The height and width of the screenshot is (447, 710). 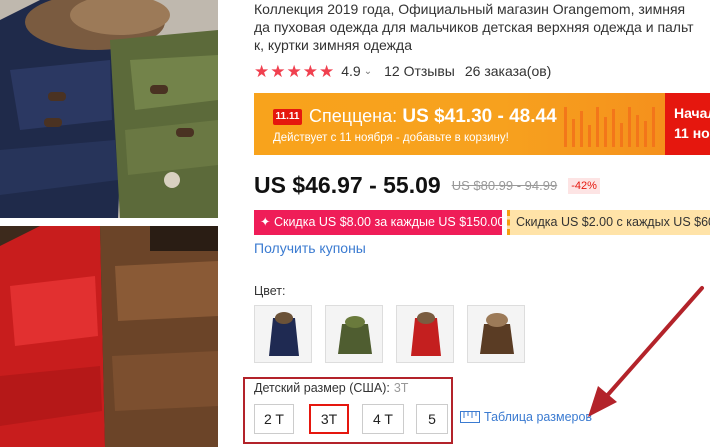 I want to click on color-label: Цвет:, so click(x=270, y=291).